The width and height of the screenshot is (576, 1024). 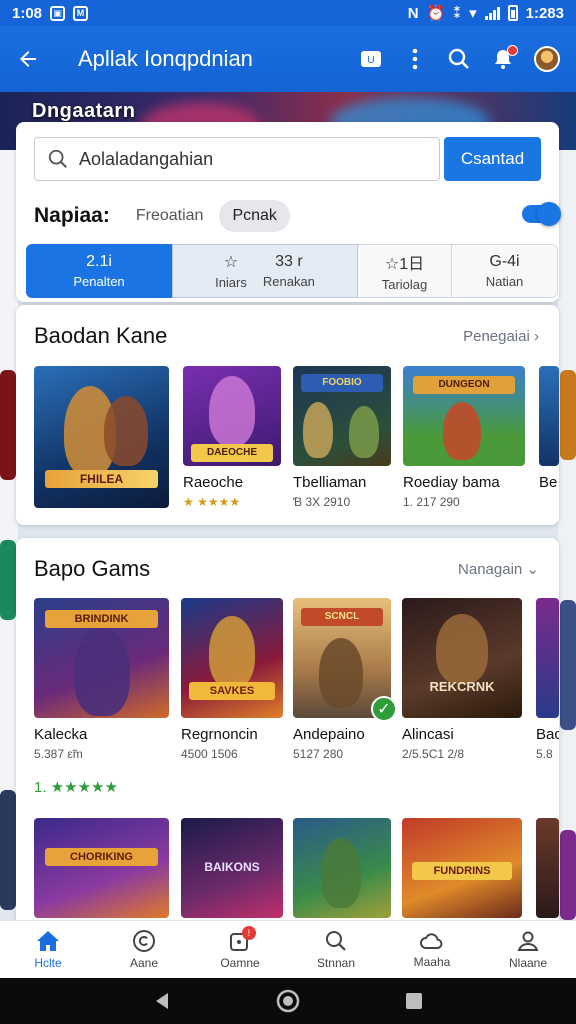 I want to click on chevron-down-icon: ⌄, so click(x=532, y=569).